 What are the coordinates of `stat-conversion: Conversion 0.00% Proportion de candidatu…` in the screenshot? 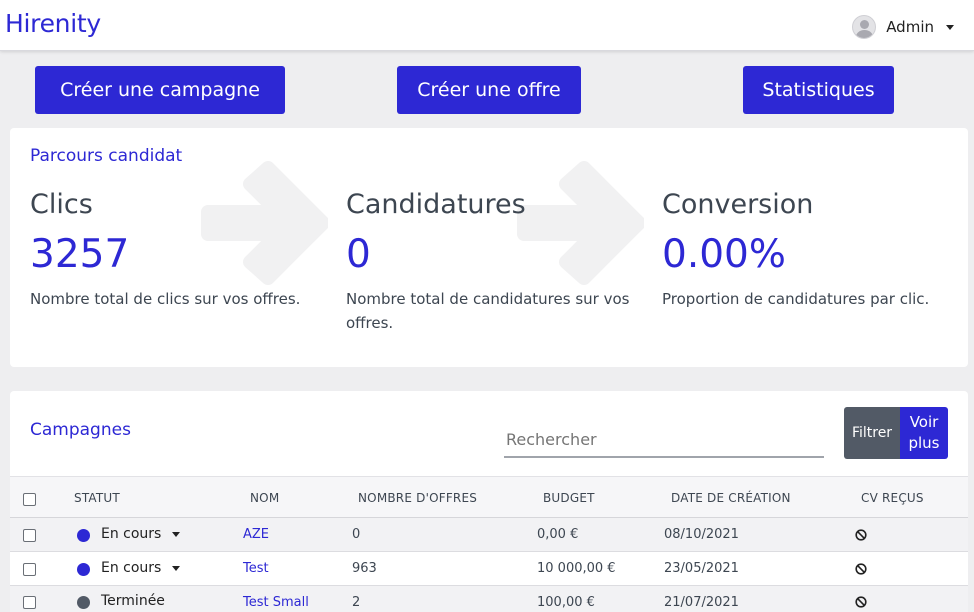 It's located at (802, 250).